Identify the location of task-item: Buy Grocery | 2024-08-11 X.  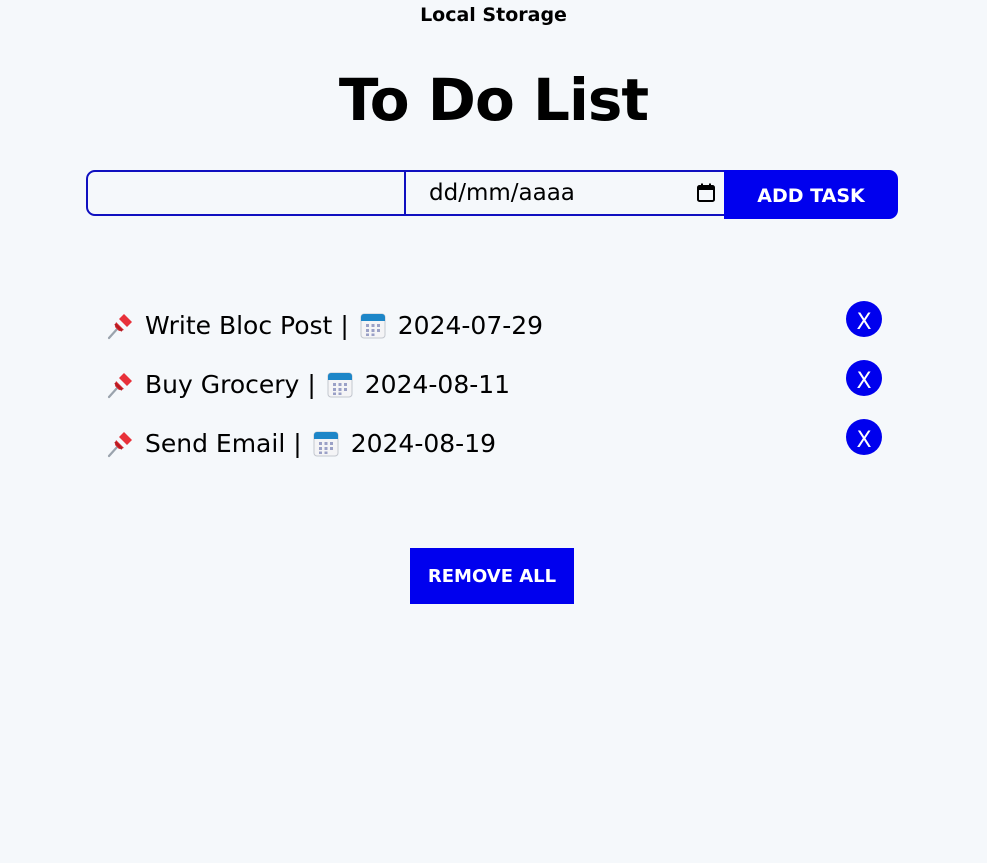
(495, 384).